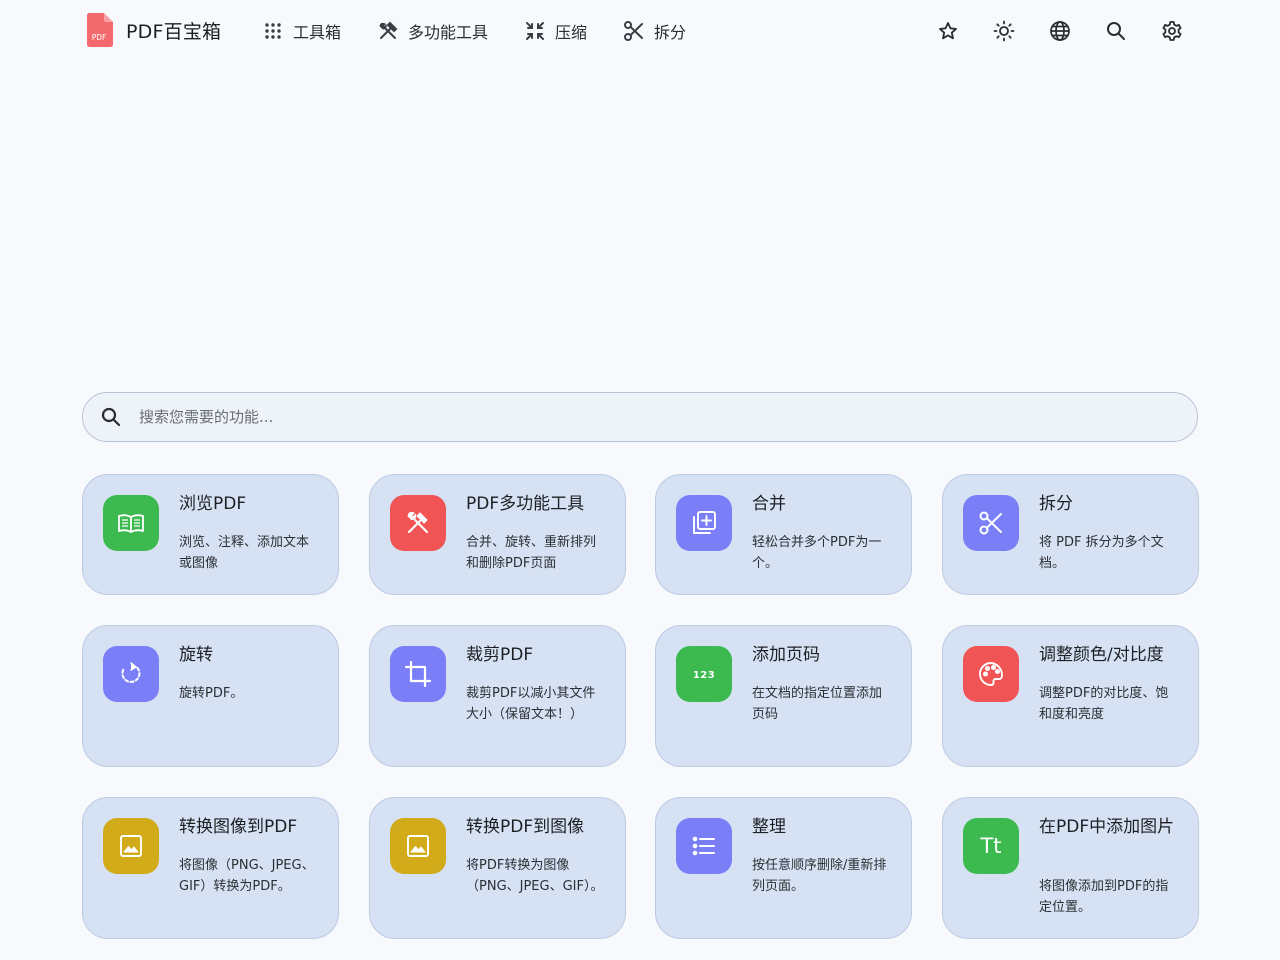  I want to click on tool-card-rotate: 旋转 旋转PDF。, so click(210, 696).